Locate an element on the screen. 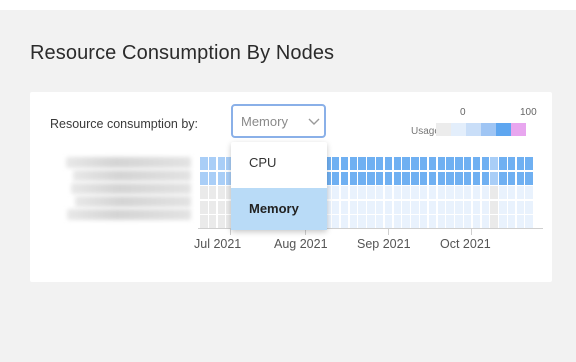 Image resolution: width=576 pixels, height=362 pixels. usage-color-scale is located at coordinates (481, 129).